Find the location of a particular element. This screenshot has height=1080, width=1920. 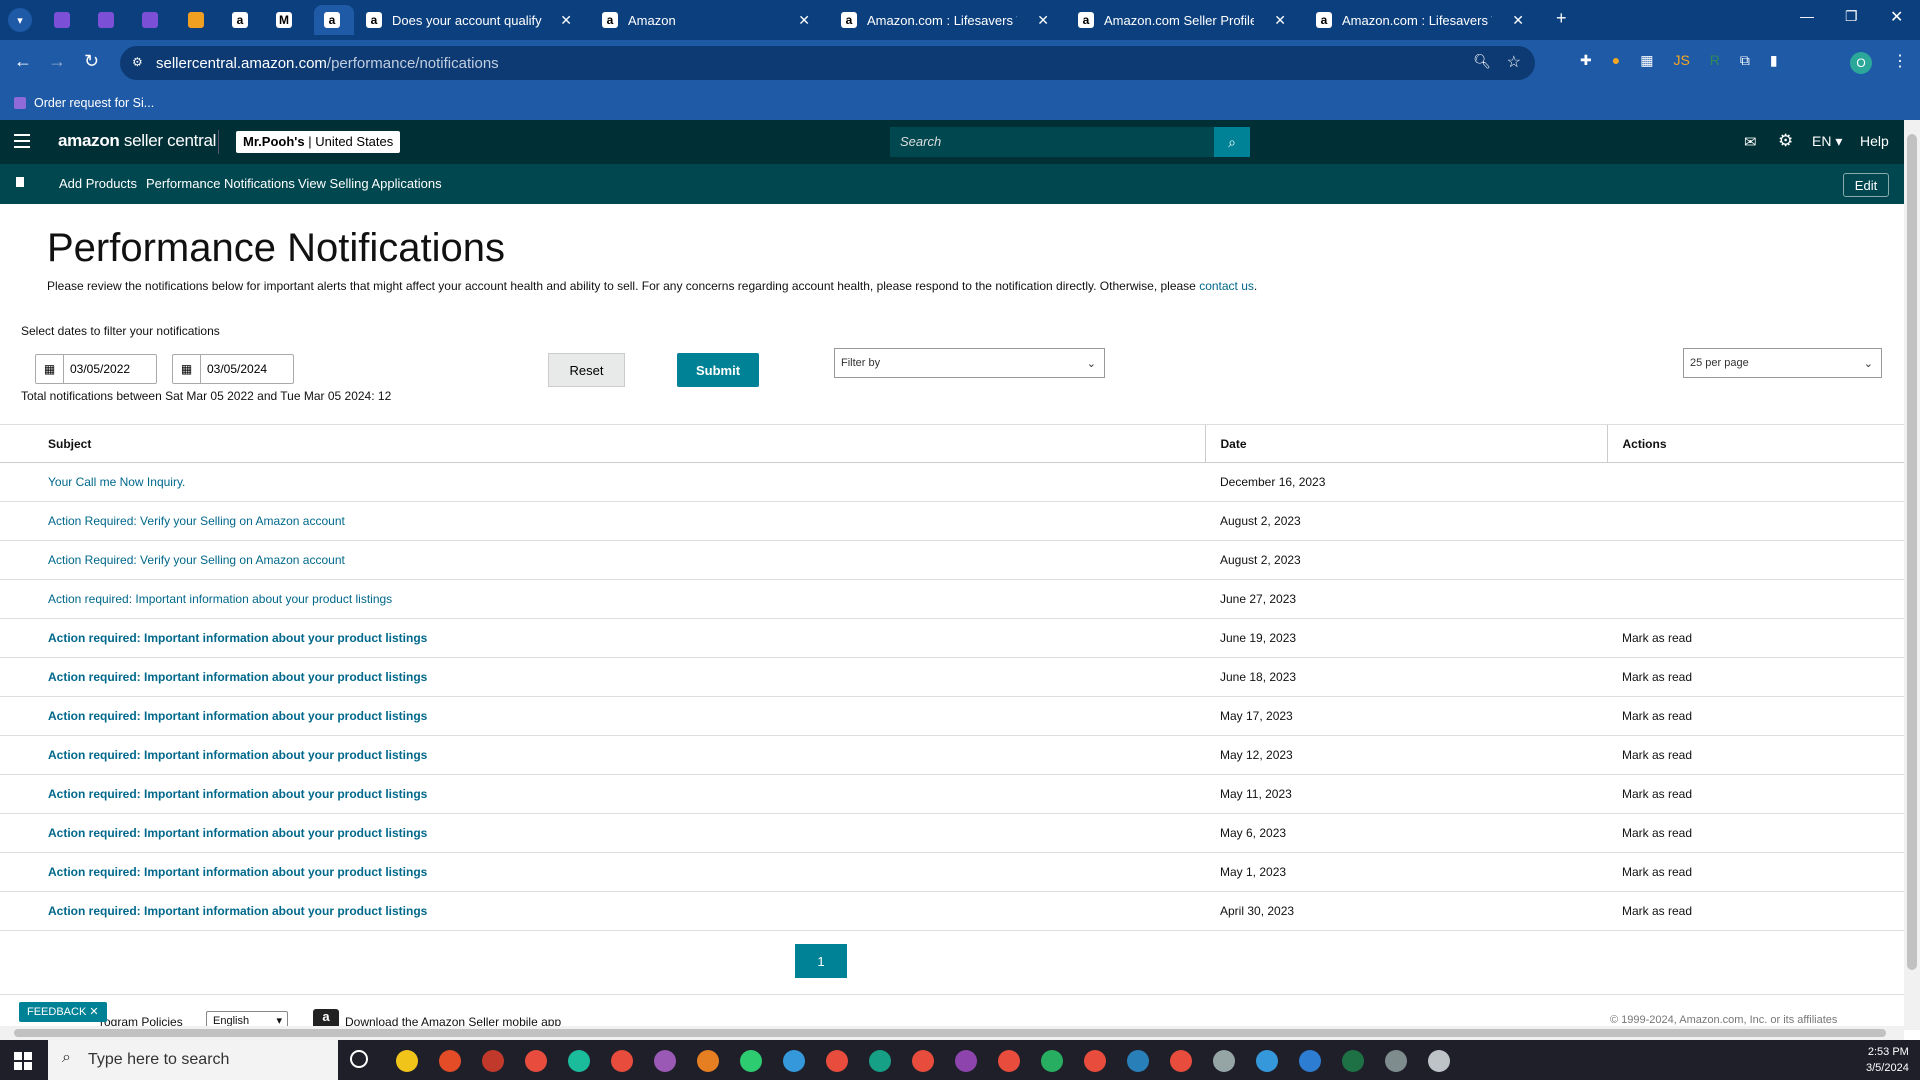

taskbar-search: ⌕ Type here to search is located at coordinates (193, 1060).